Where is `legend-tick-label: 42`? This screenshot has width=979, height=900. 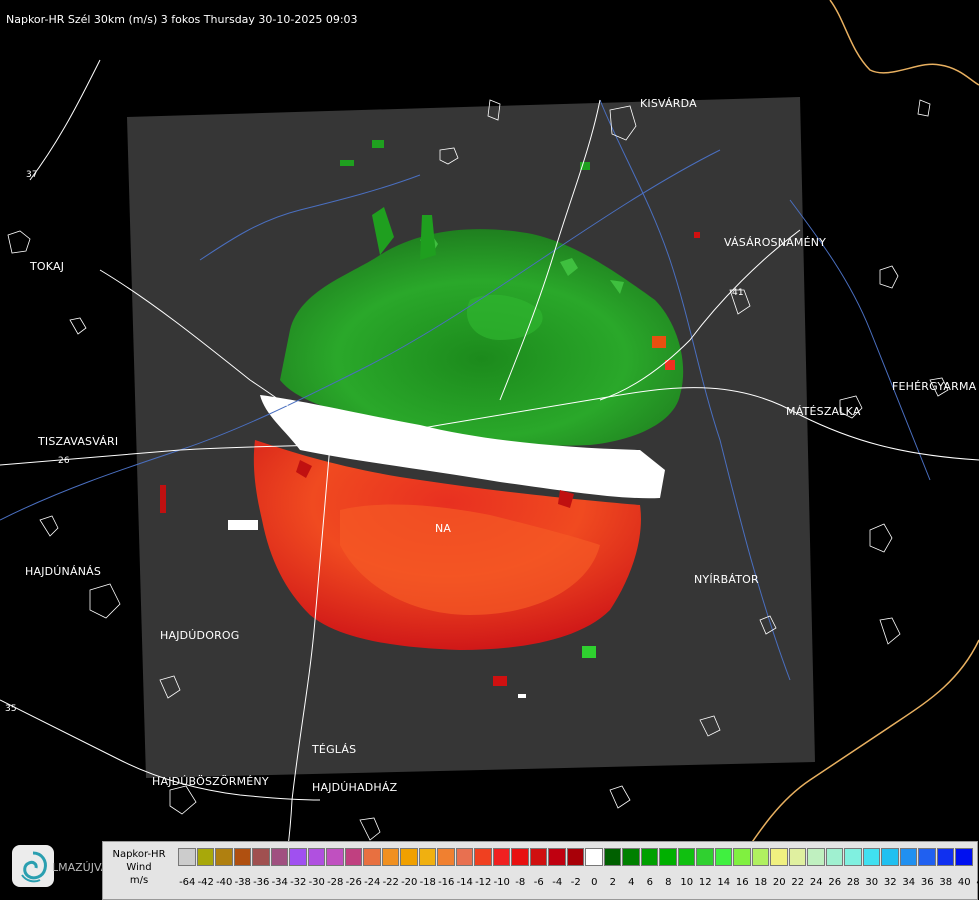 legend-tick-label: 42 is located at coordinates (976, 884).